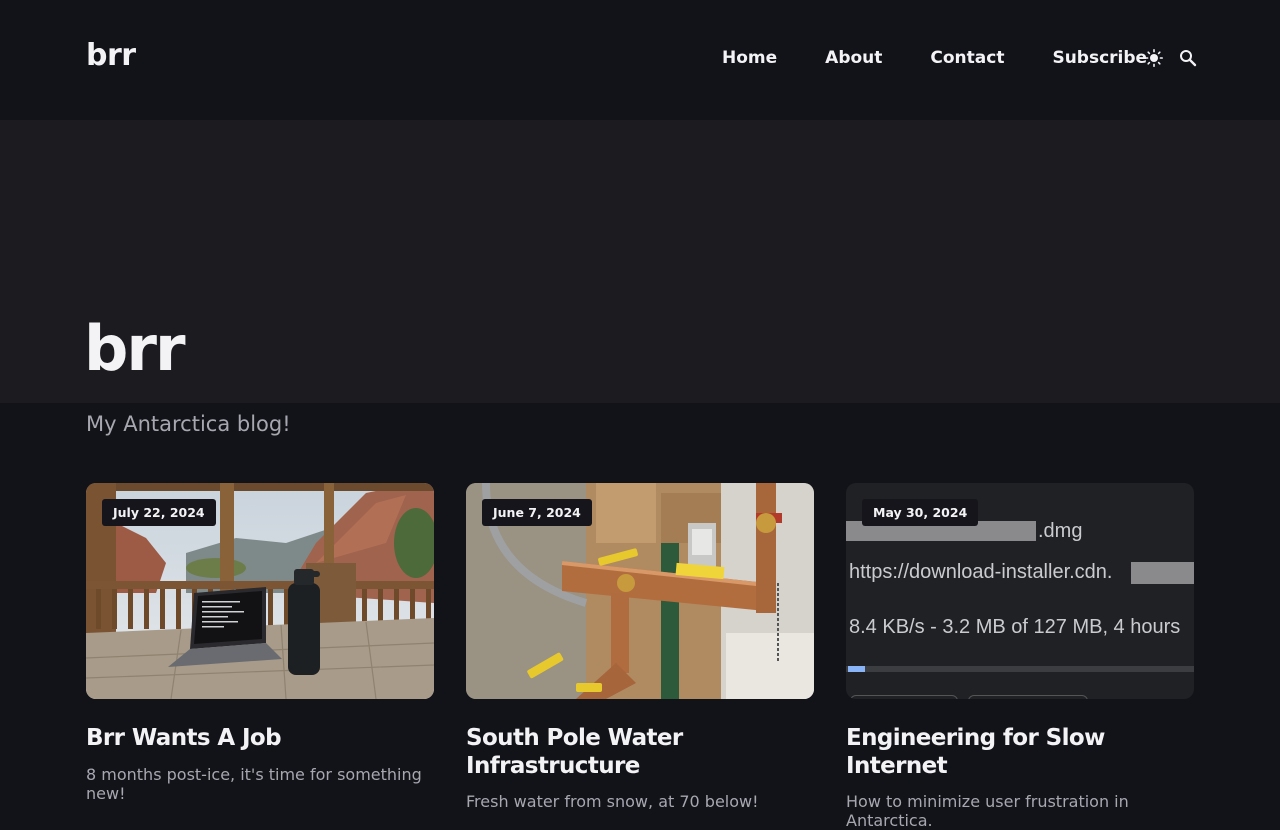 This screenshot has width=1280, height=830. Describe the element at coordinates (920, 512) in the screenshot. I see `post-date: May 30, 2024` at that location.